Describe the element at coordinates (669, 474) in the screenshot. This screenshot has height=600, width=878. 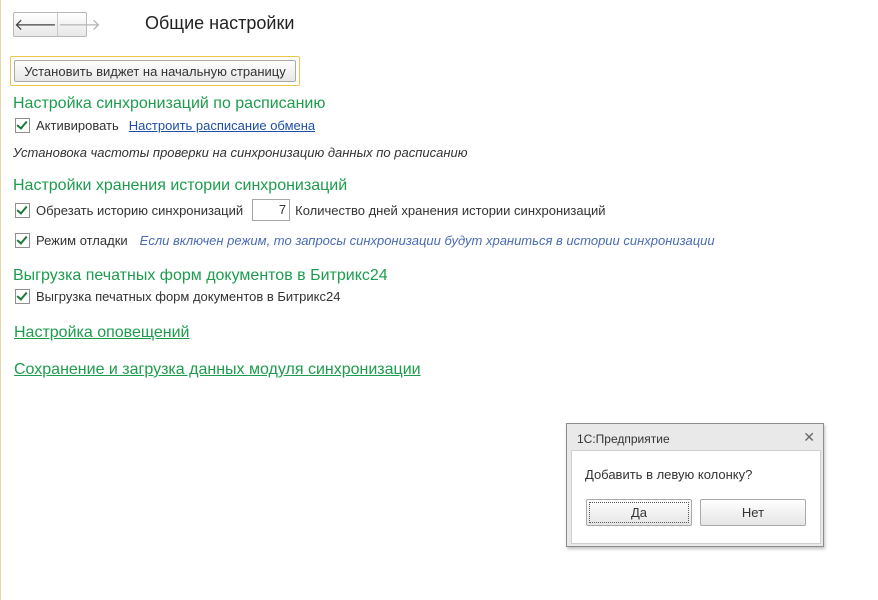
I see `dialog-message: Добавить в левую колонку?` at that location.